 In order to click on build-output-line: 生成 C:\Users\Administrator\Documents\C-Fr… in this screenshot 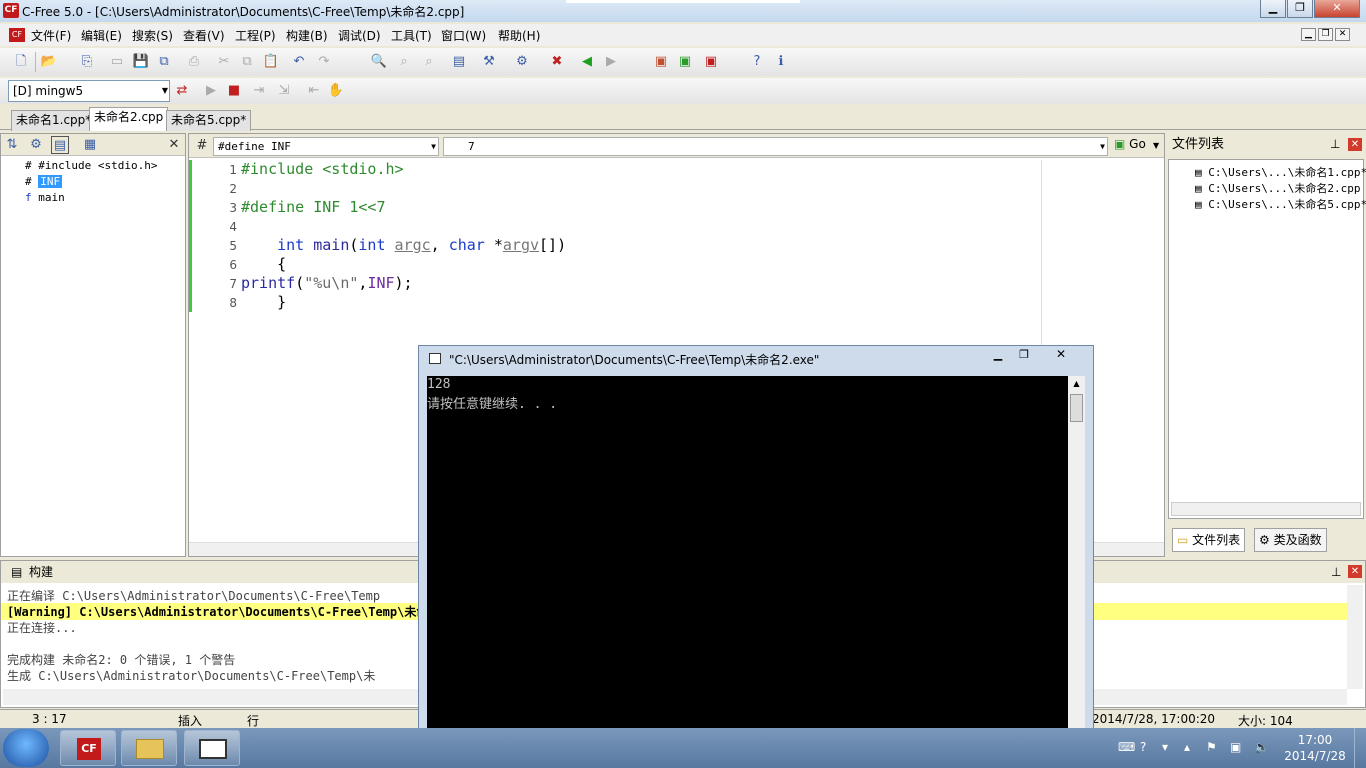, I will do `click(191, 676)`.